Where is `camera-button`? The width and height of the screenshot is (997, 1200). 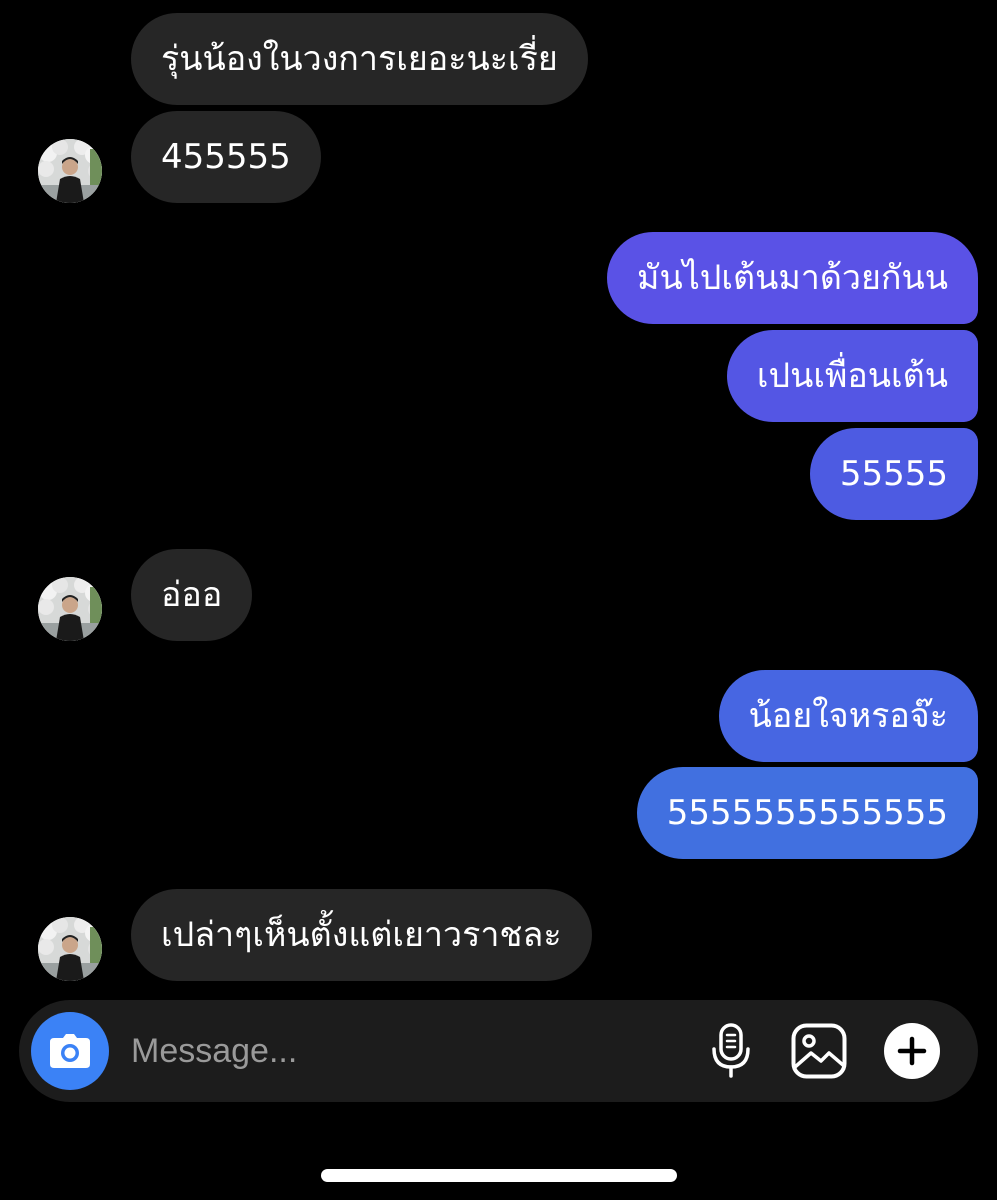
camera-button is located at coordinates (70, 1051).